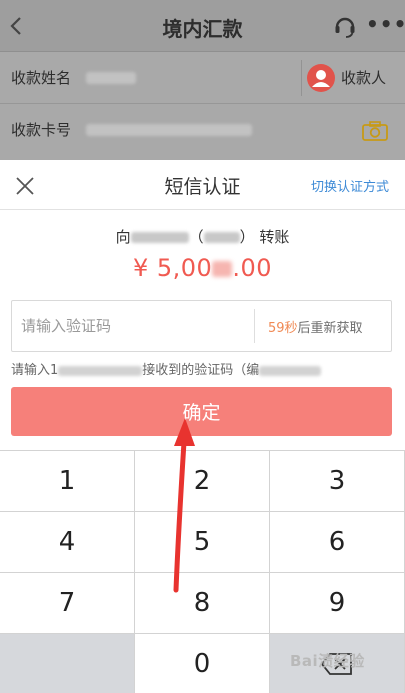  I want to click on switch-auth-method-link: 切换认证方式, so click(350, 185).